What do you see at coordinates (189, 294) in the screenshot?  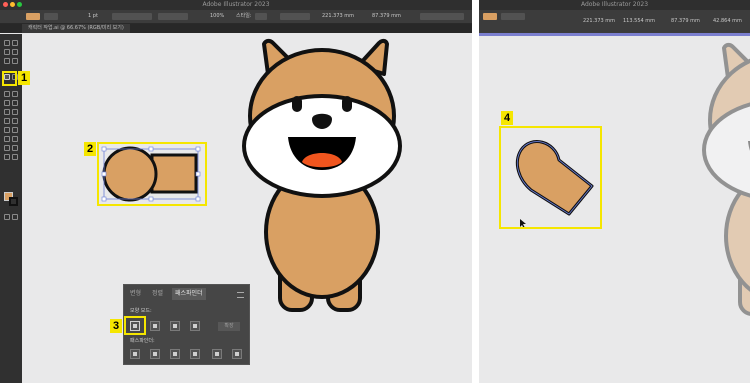 I see `tab-pathfinder: 패스파인더` at bounding box center [189, 294].